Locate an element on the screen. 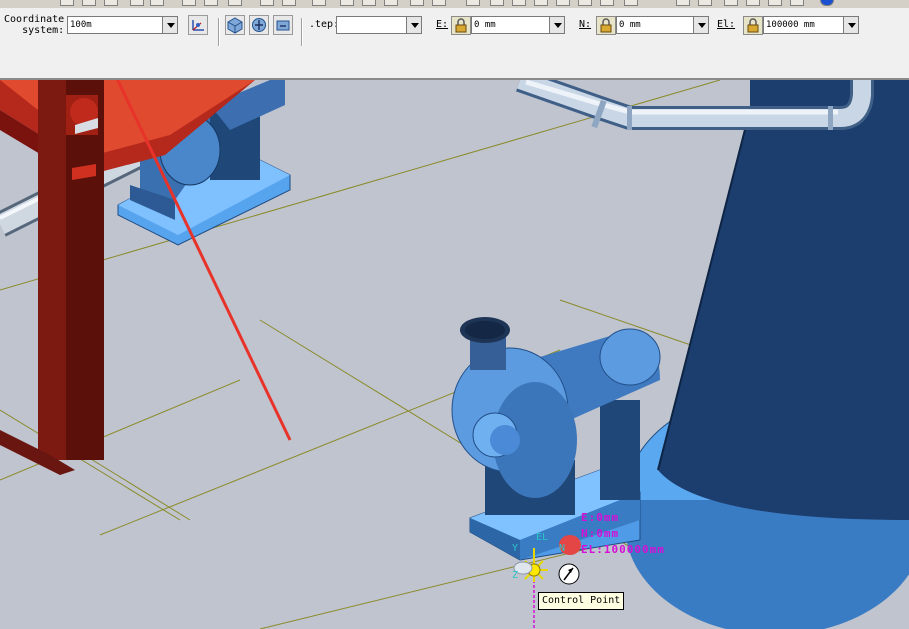  help-icon is located at coordinates (827, 3).